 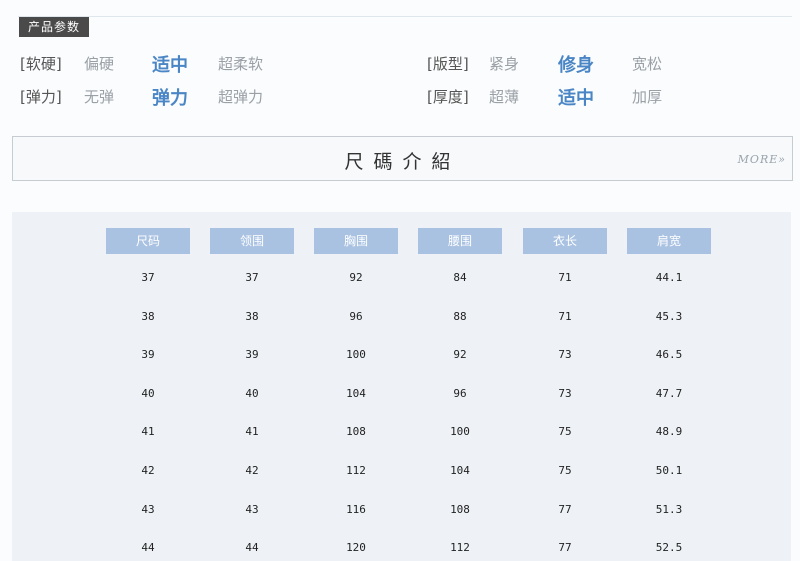 I want to click on column-header: 衣长, so click(x=565, y=241).